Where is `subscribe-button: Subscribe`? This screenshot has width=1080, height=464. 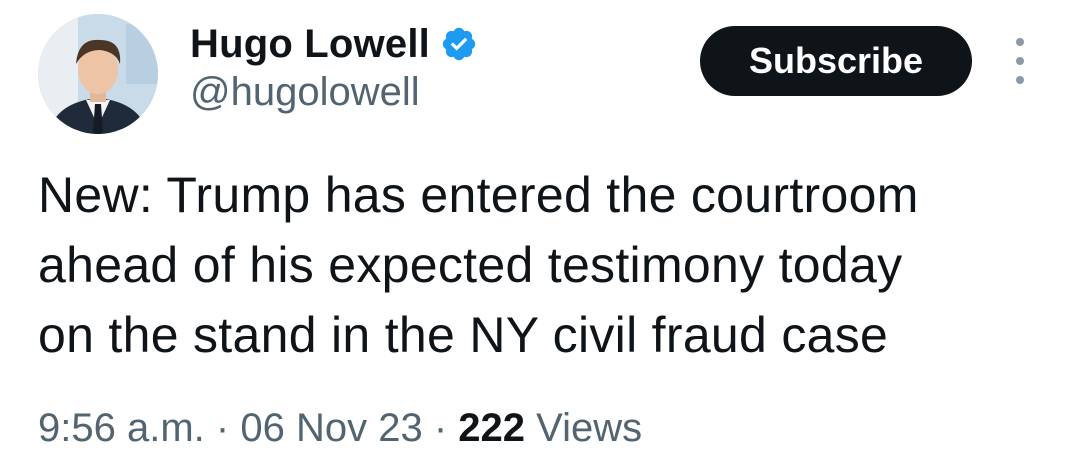 subscribe-button: Subscribe is located at coordinates (836, 61).